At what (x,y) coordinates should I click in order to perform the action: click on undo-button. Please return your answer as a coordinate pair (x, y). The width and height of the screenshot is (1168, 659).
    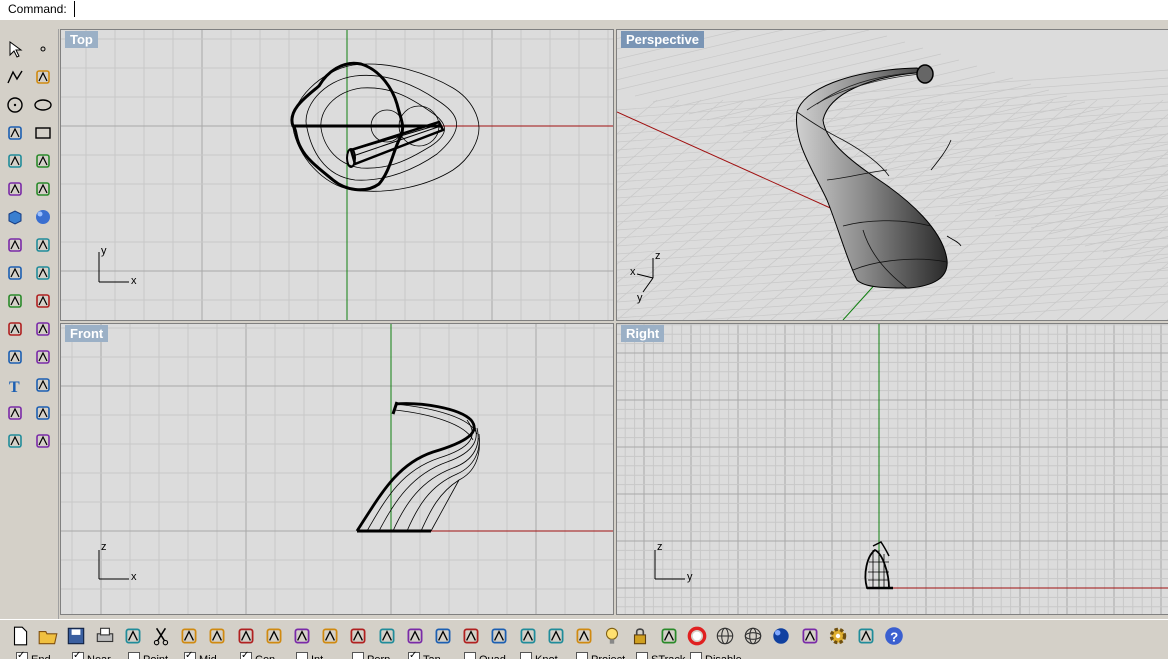
    Looking at the image, I should click on (246, 636).